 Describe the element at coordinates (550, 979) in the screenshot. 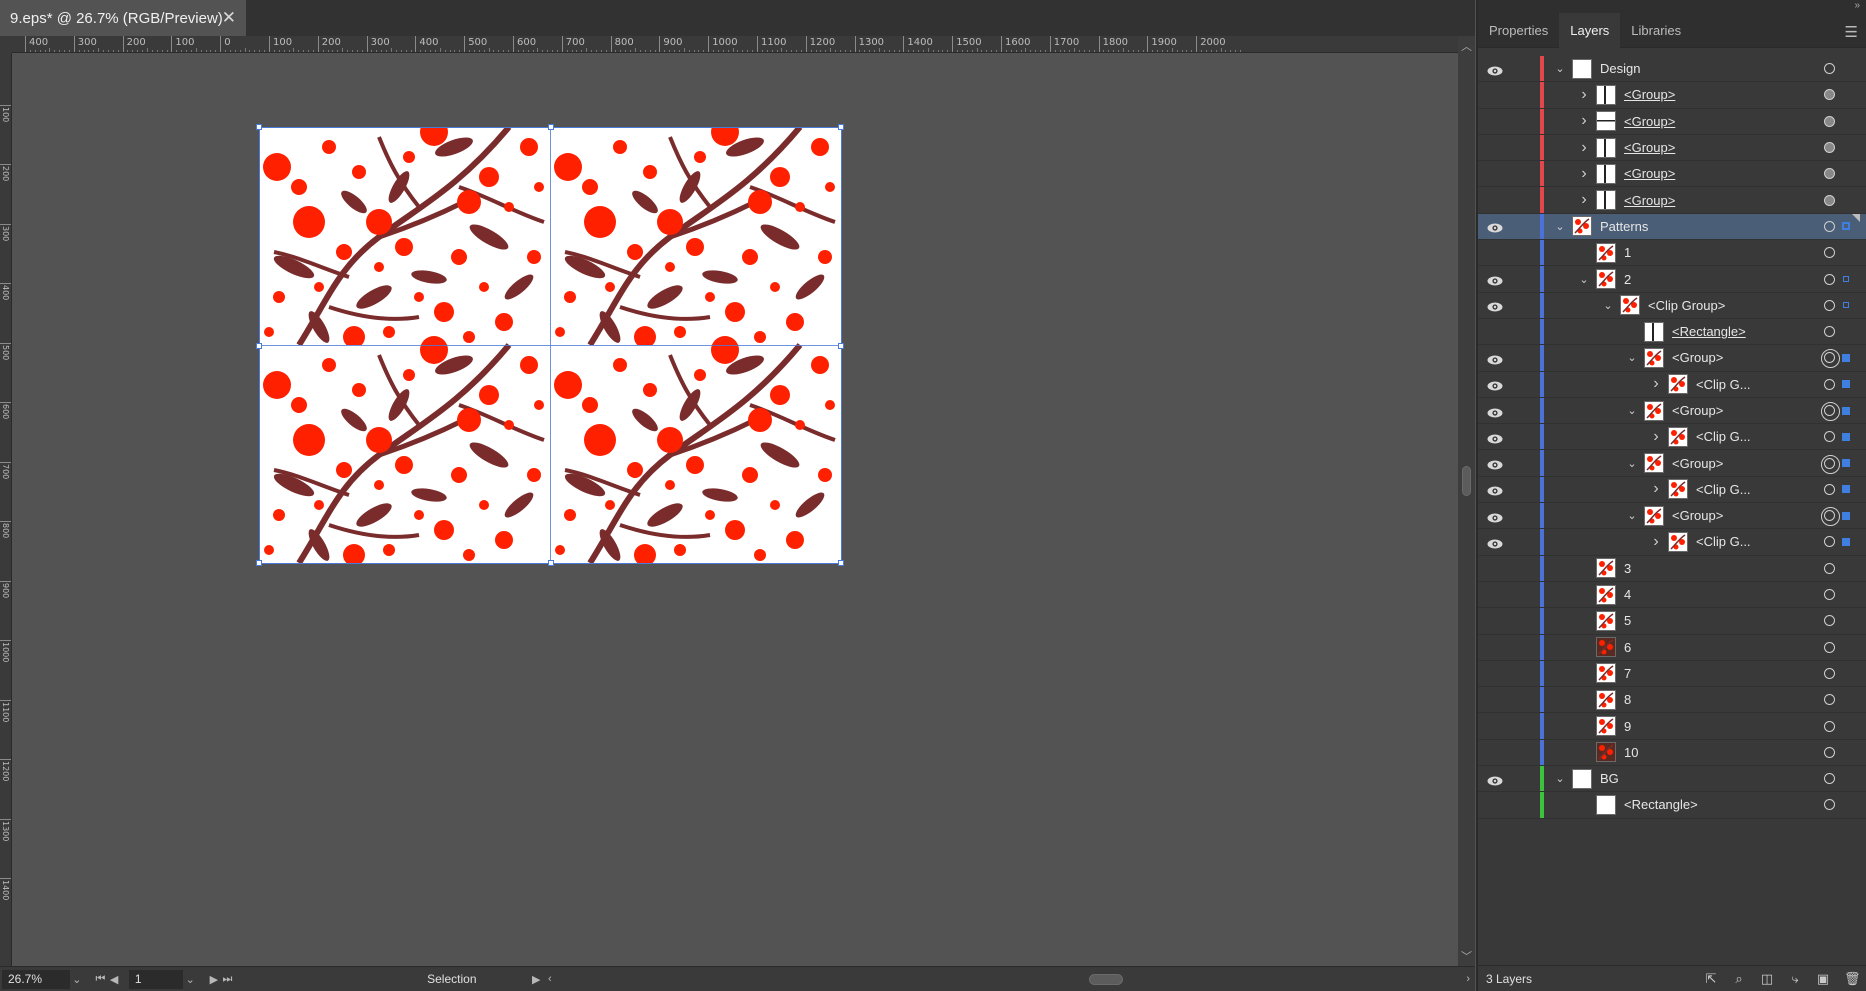

I see `scroll-left-icon: ‹` at that location.